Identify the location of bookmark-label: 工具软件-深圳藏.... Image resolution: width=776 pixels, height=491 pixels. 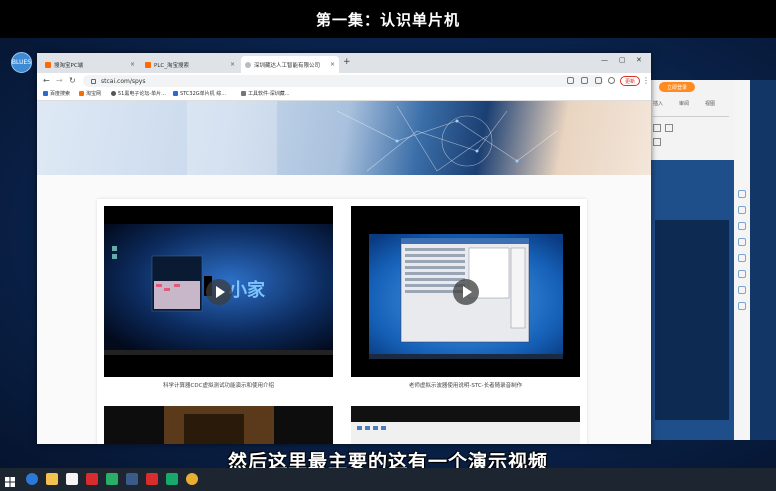
(269, 94).